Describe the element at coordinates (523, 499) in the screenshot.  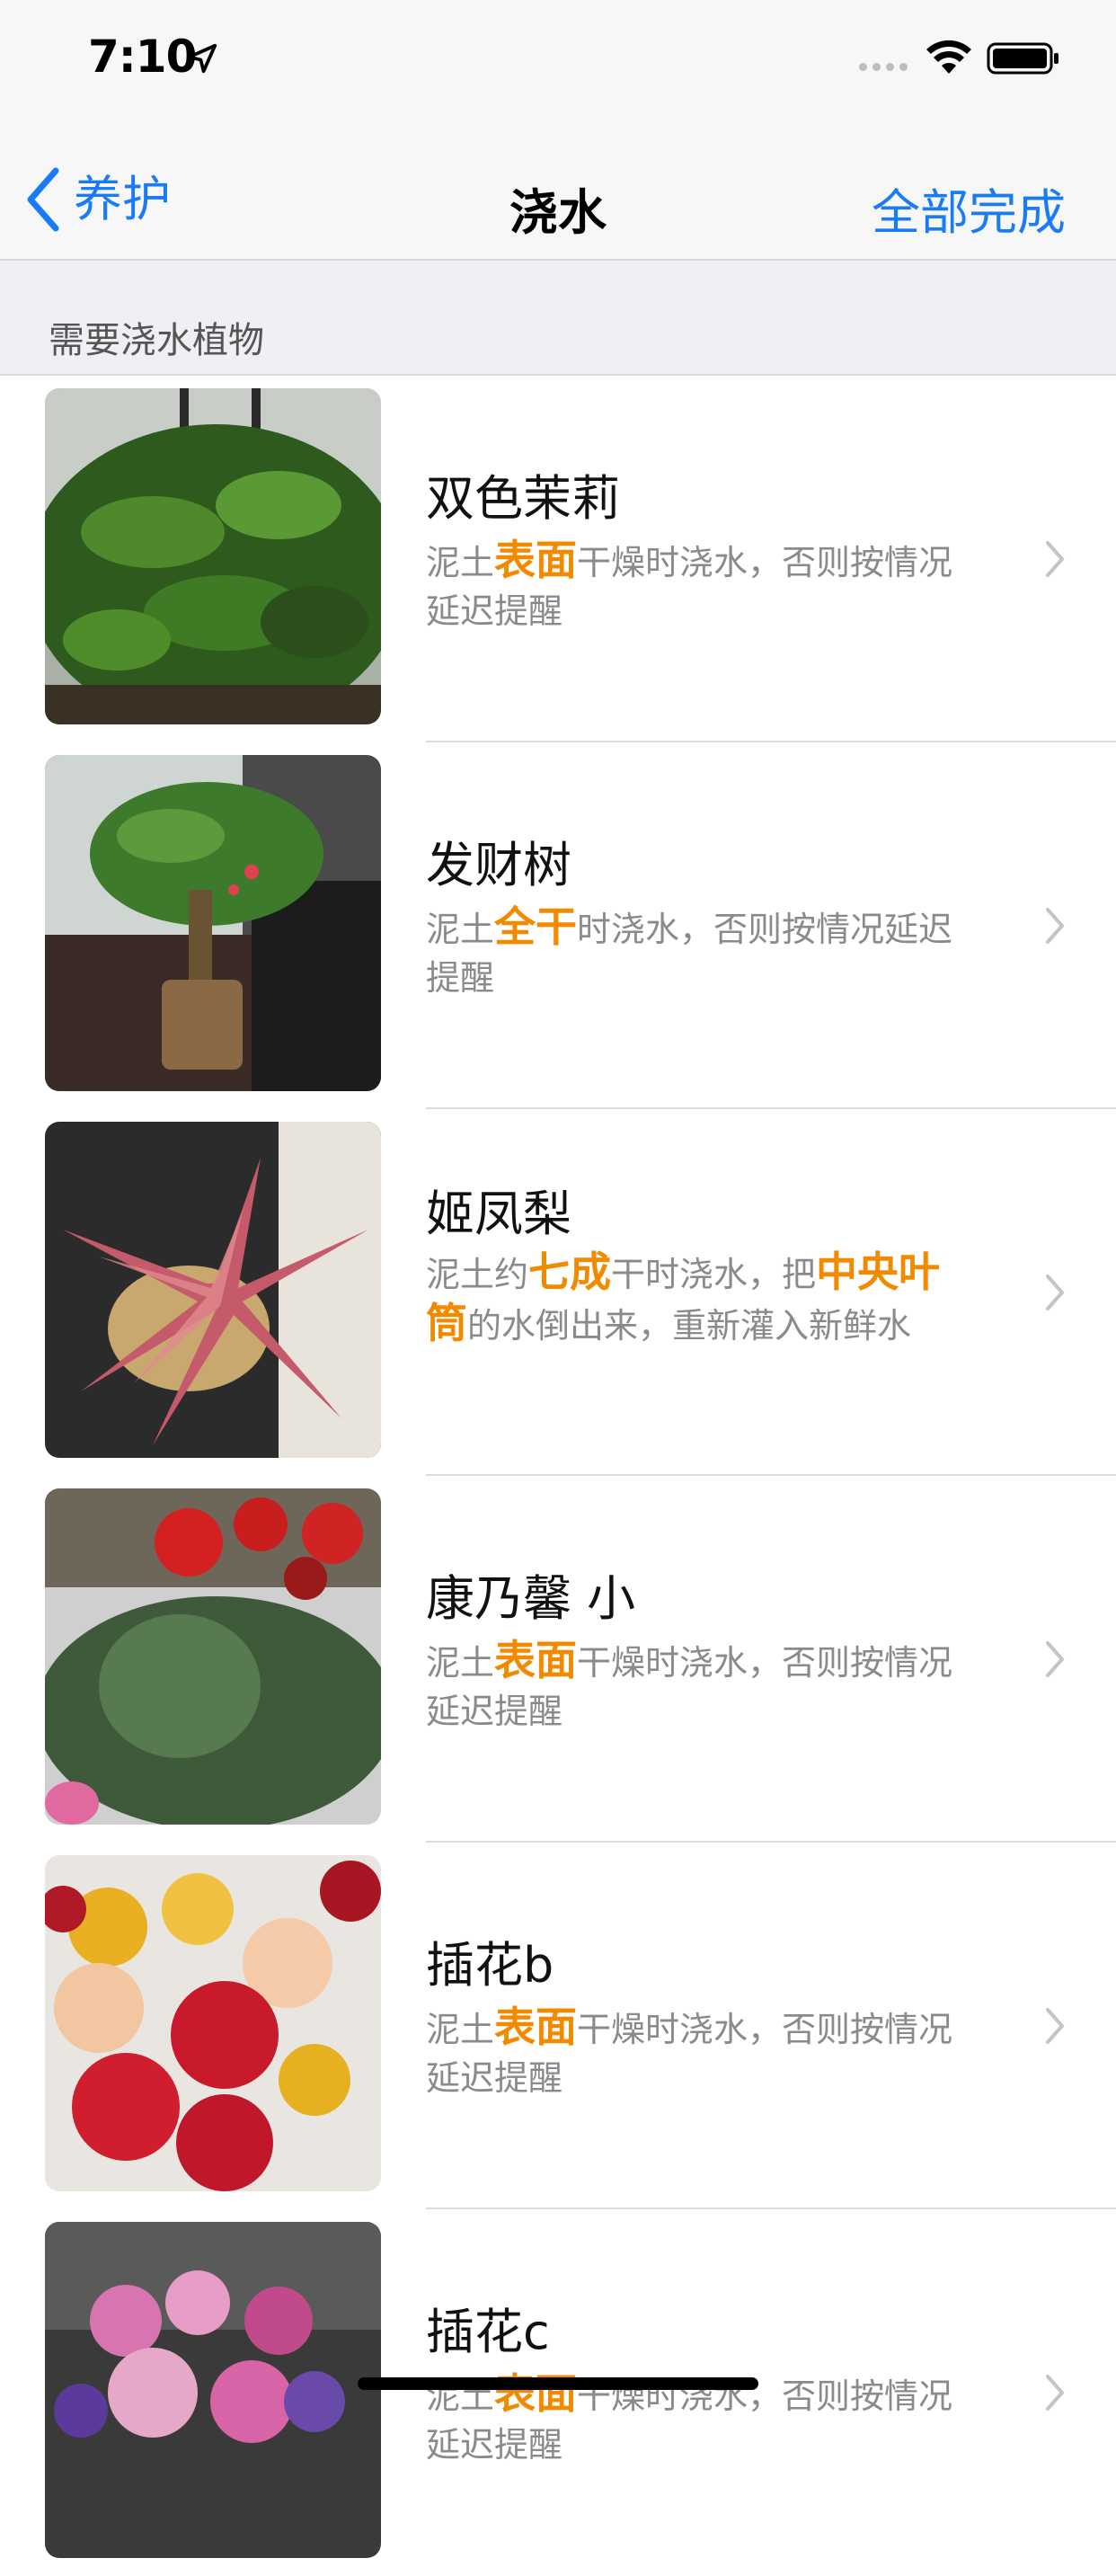
I see `plant-name: 双色茉莉` at that location.